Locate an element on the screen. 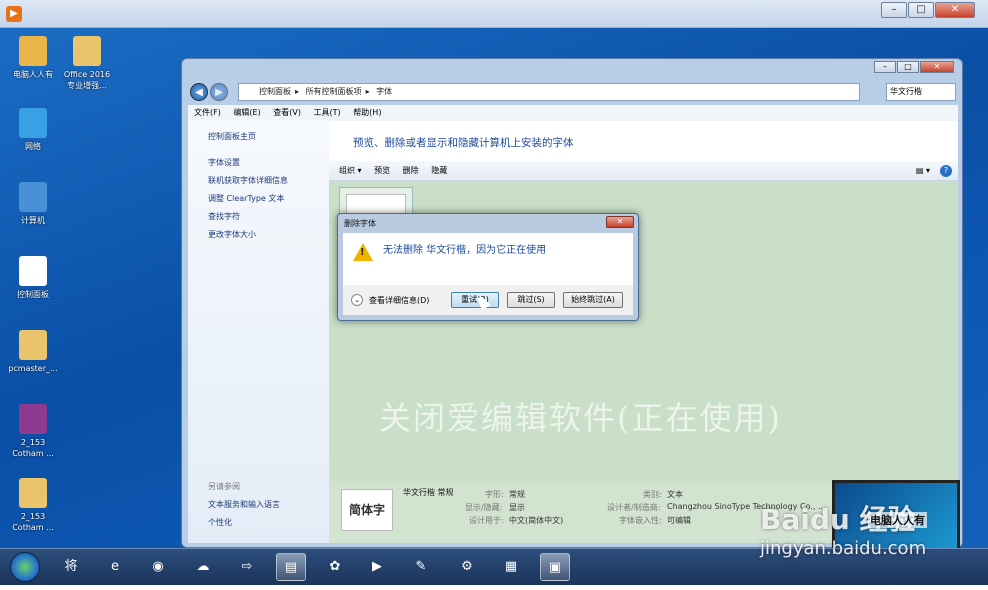 The width and height of the screenshot is (988, 590). forward-button: ▶ is located at coordinates (219, 92).